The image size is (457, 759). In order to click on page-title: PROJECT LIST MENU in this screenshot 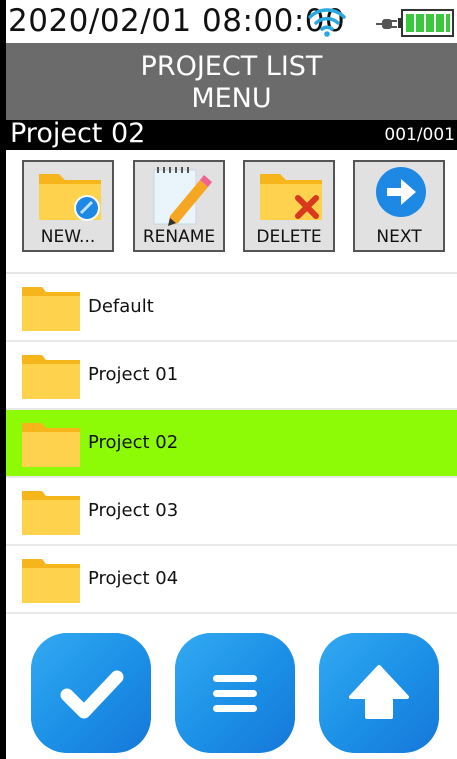, I will do `click(231, 81)`.